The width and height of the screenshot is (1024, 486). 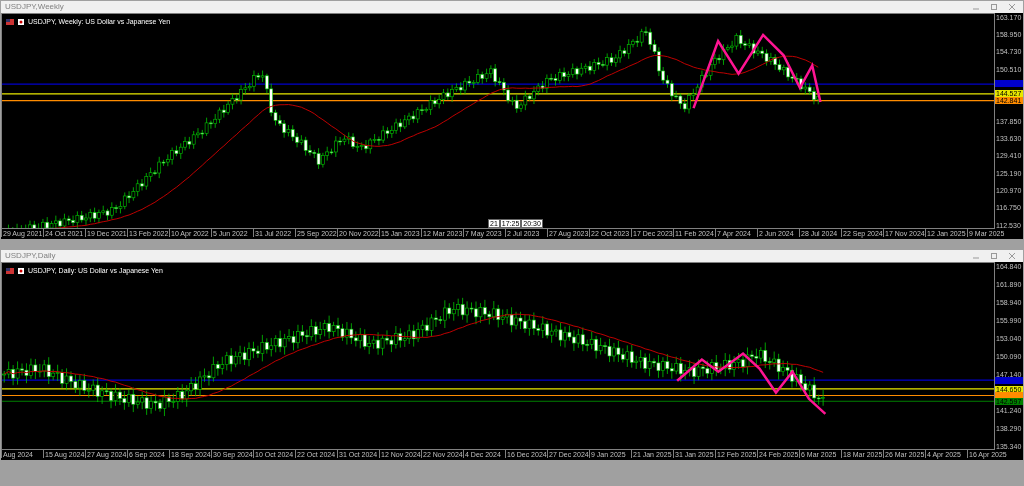 What do you see at coordinates (30, 256) in the screenshot?
I see `window-title: USDJPY,Daily` at bounding box center [30, 256].